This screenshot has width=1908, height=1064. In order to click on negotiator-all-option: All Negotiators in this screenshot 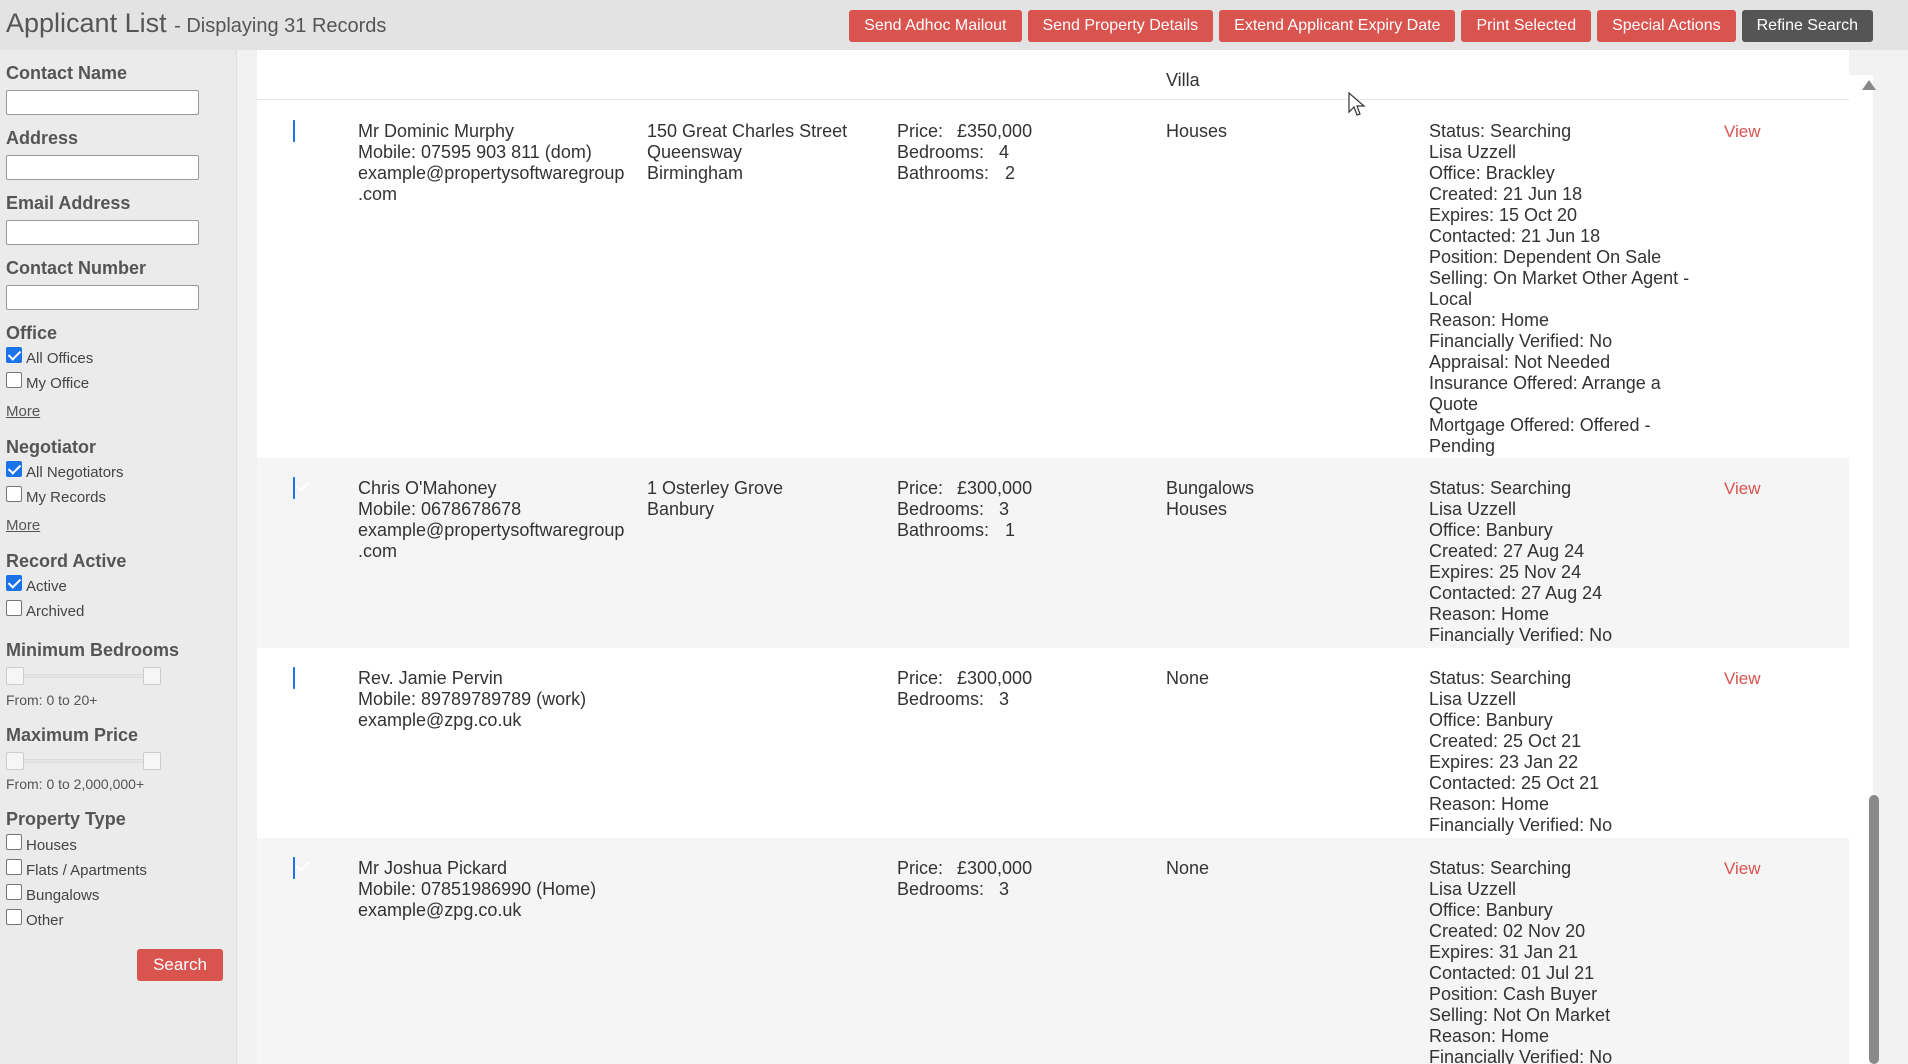, I will do `click(65, 470)`.